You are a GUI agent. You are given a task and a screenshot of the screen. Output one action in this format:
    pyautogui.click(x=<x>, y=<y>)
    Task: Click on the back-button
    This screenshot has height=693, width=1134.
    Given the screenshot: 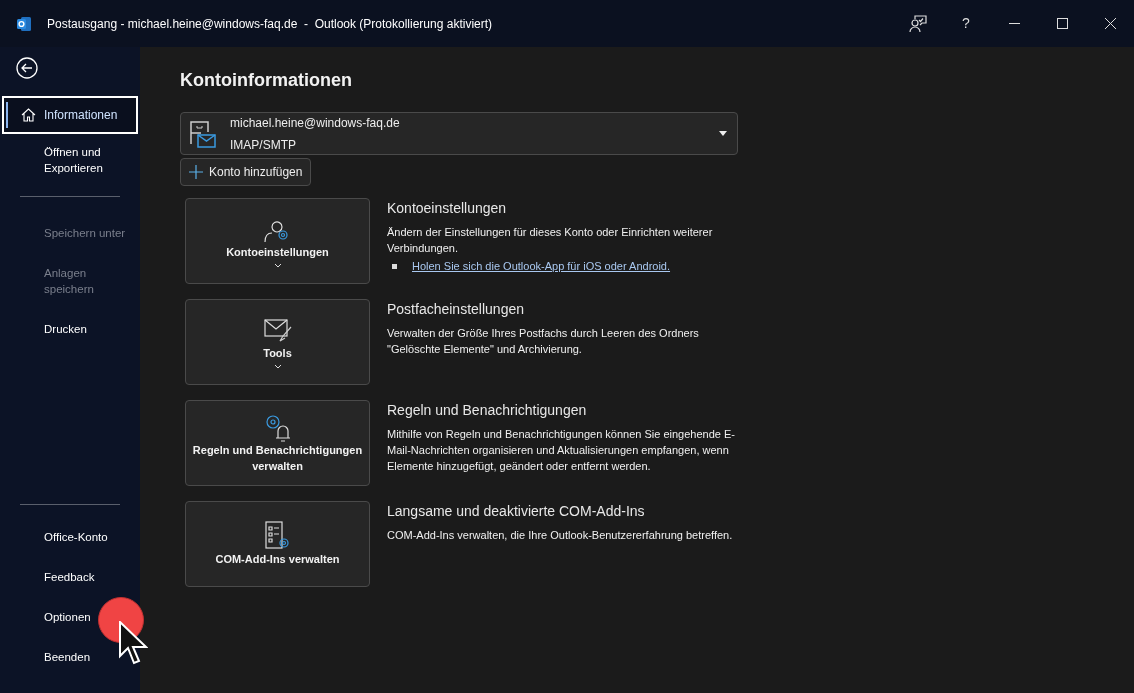 What is the action you would take?
    pyautogui.click(x=27, y=68)
    